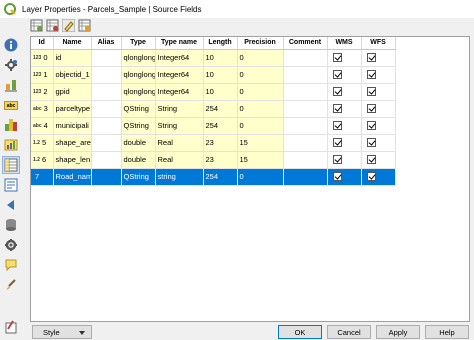 This screenshot has height=340, width=474. Describe the element at coordinates (378, 43) in the screenshot. I see `column-header-wfs: WFS` at that location.